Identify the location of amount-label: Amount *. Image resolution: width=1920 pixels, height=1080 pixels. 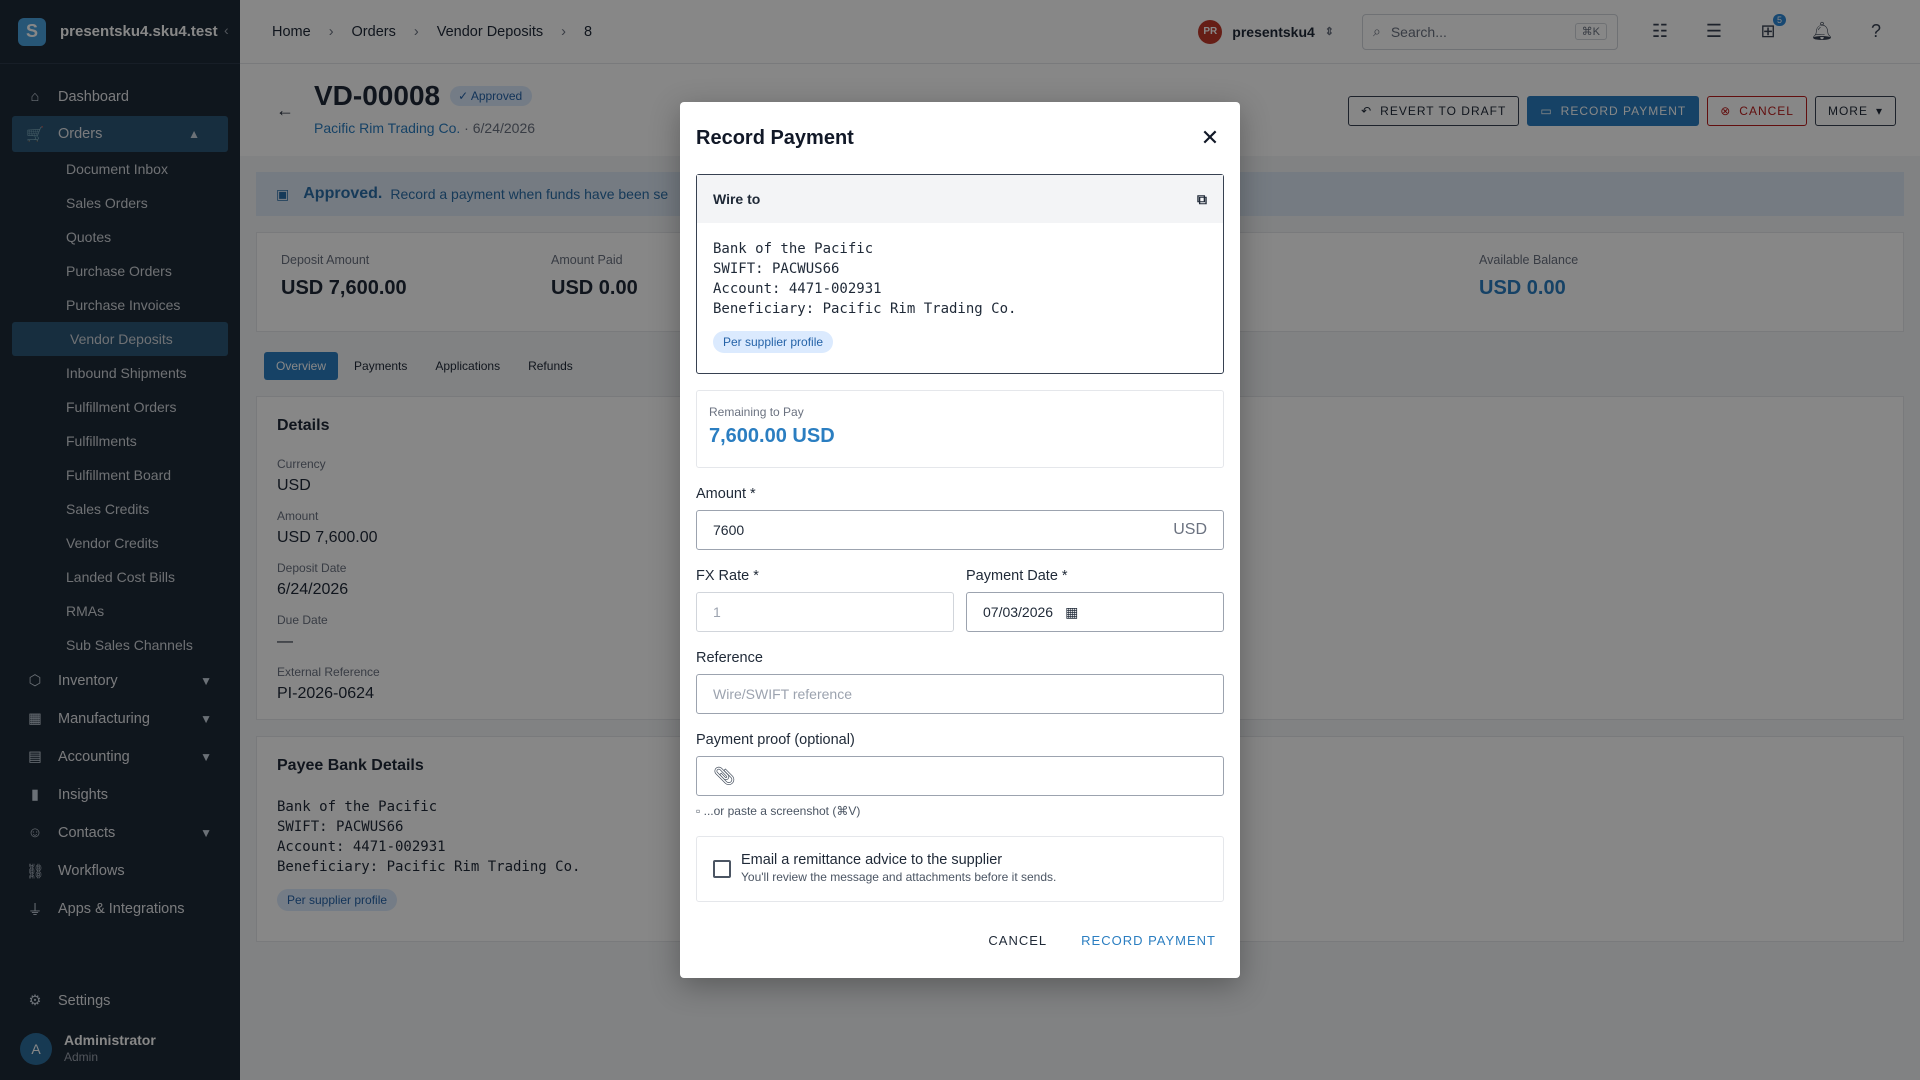
(726, 494).